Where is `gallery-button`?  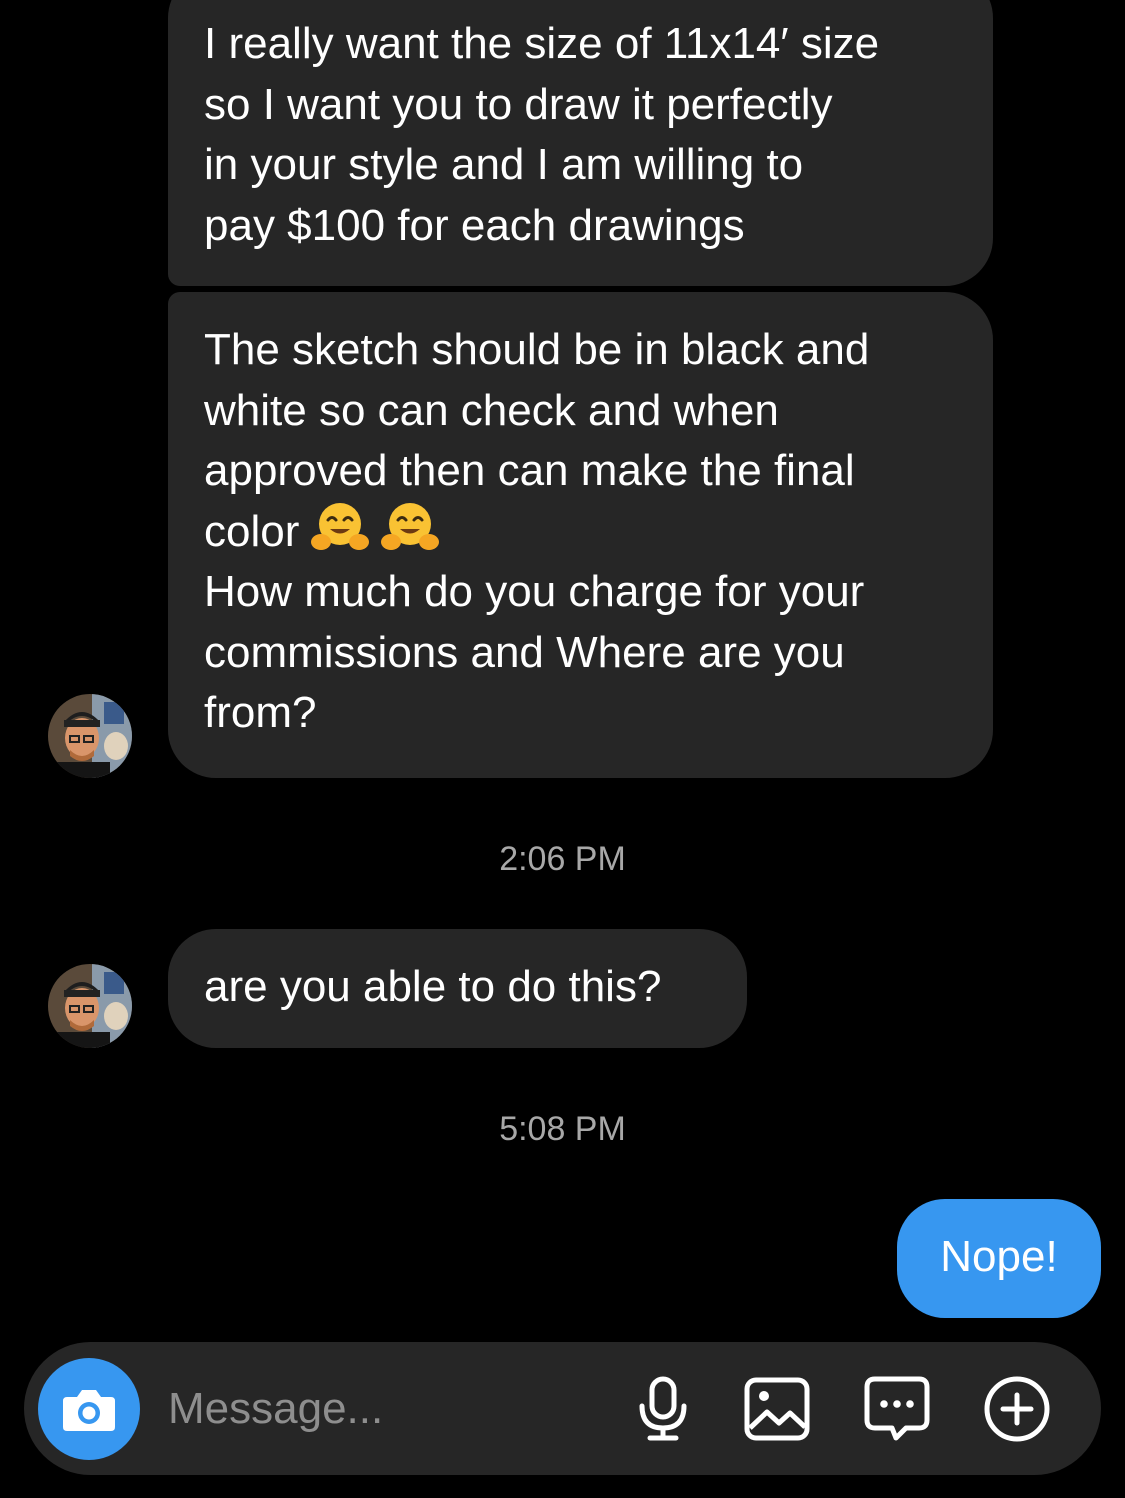
gallery-button is located at coordinates (777, 1409).